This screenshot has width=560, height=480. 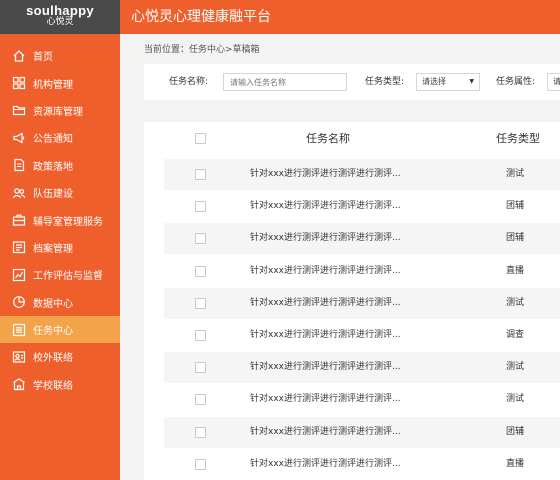 I want to click on sidebar-item-label: 机构管理, so click(x=53, y=85).